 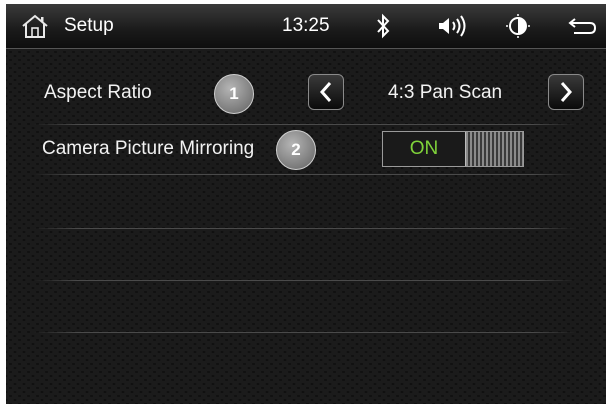 I want to click on mirroring-label: Camera Picture Mirroring, so click(x=148, y=148).